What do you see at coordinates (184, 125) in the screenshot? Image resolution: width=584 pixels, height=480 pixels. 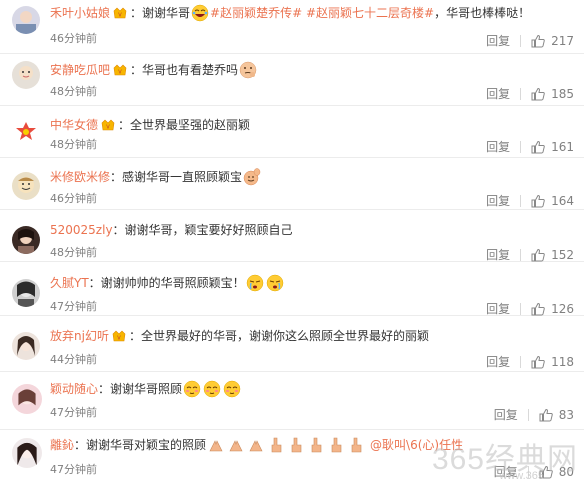 I see `comment-text: ：全世界最坚强的赵丽颖` at bounding box center [184, 125].